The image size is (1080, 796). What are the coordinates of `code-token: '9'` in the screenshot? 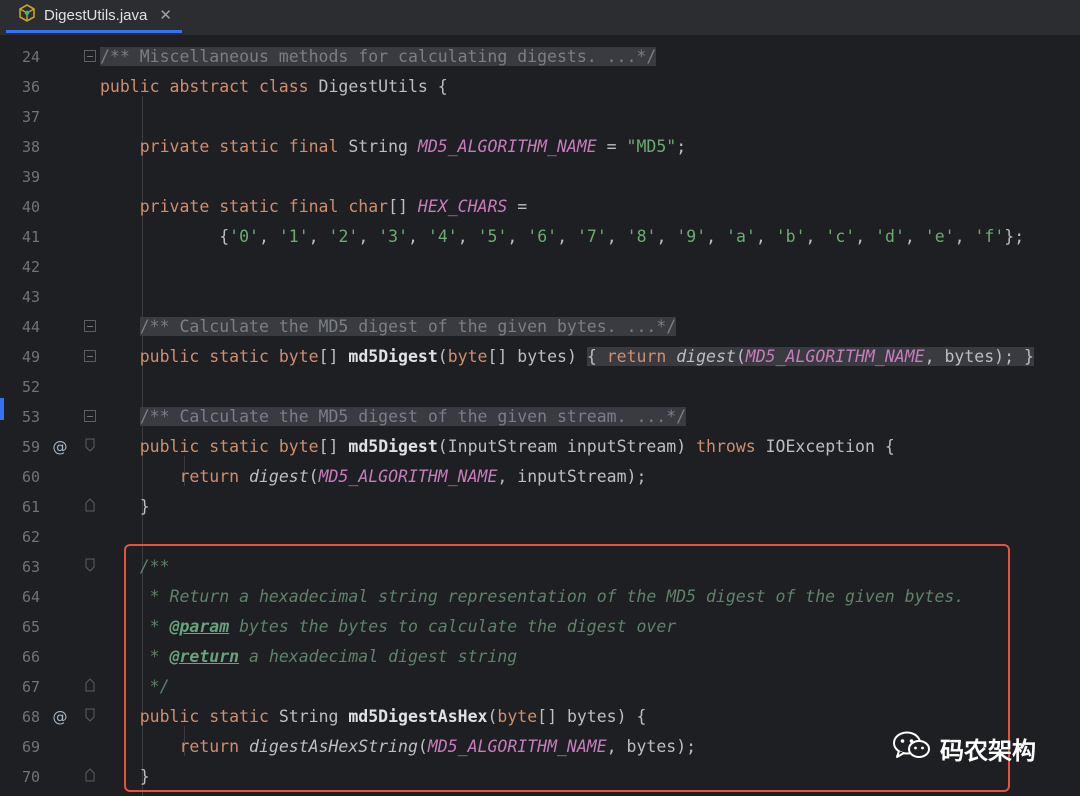 It's located at (691, 236).